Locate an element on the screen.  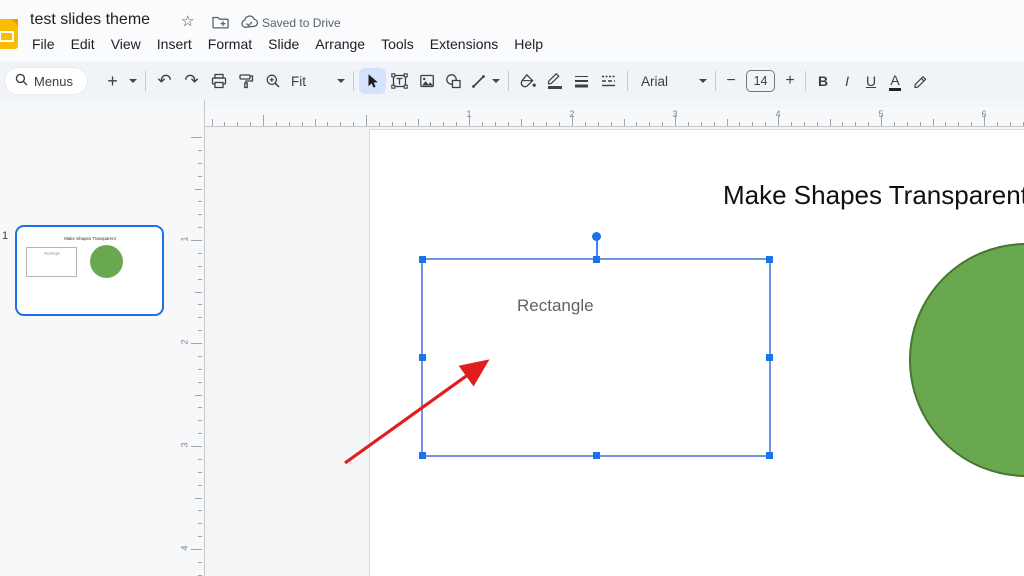
document-title: test slides theme is located at coordinates (90, 20).